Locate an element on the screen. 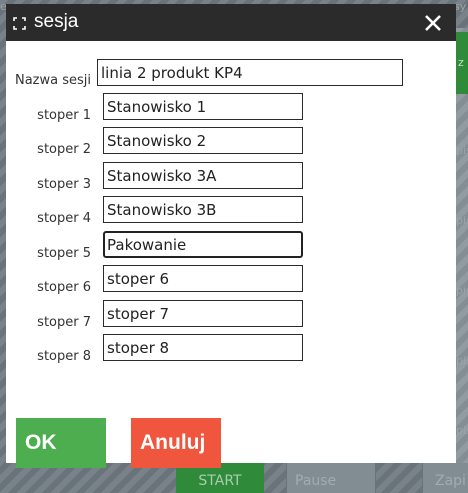 This screenshot has width=468, height=493. stopwatch-6-label: stoper 6 is located at coordinates (64, 287).